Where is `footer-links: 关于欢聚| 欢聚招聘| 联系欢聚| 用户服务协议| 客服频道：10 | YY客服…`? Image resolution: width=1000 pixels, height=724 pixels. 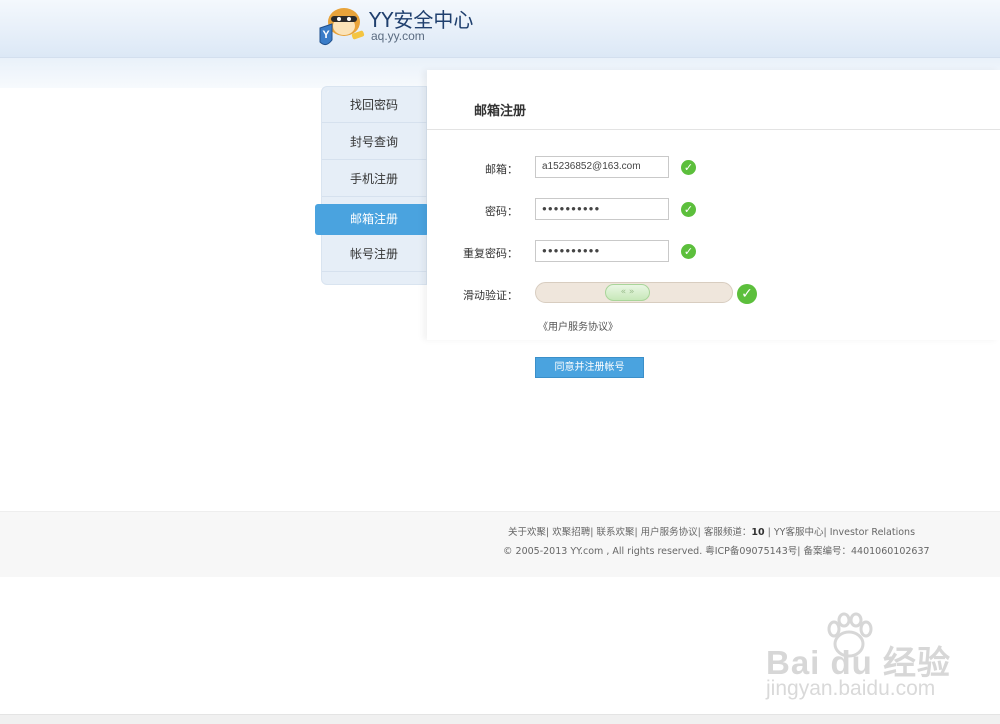
footer-links: 关于欢聚| 欢聚招聘| 联系欢聚| 用户服务协议| 客服频道：10 | YY客服… is located at coordinates (711, 531).